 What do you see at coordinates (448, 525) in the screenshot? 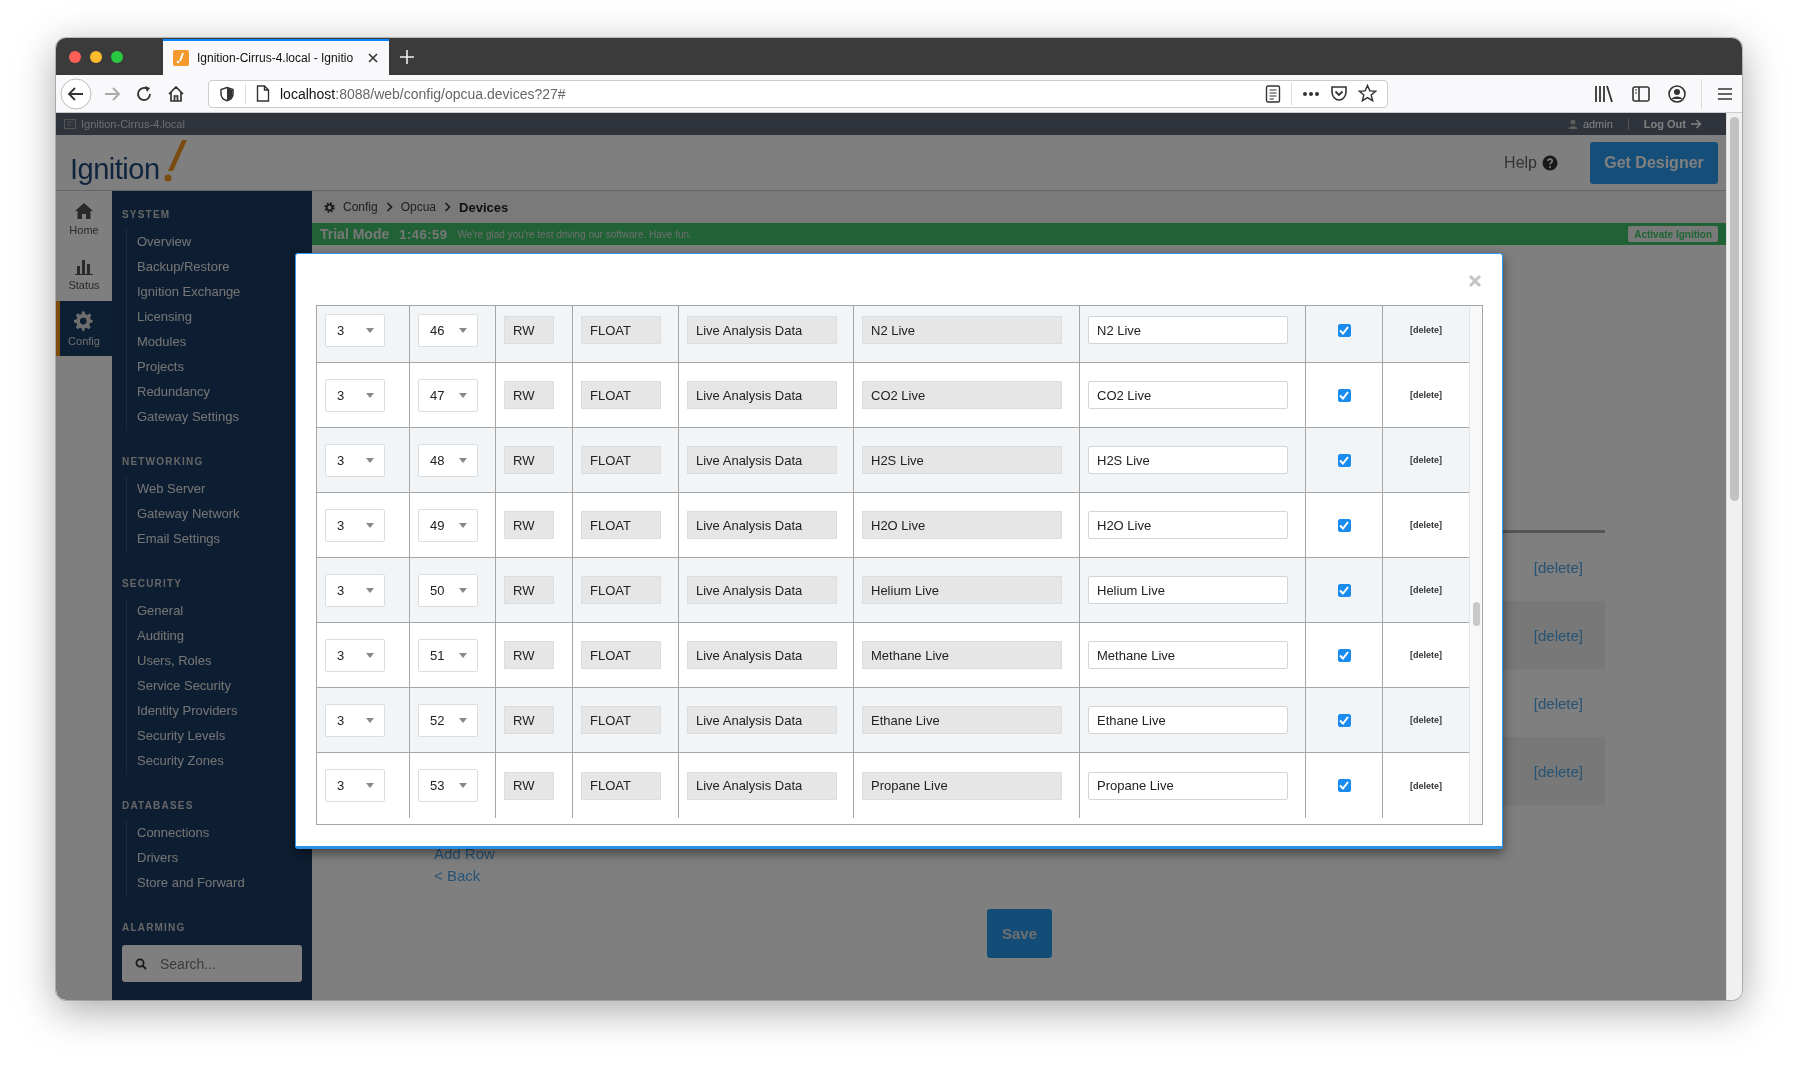
I see `id-select: 49` at bounding box center [448, 525].